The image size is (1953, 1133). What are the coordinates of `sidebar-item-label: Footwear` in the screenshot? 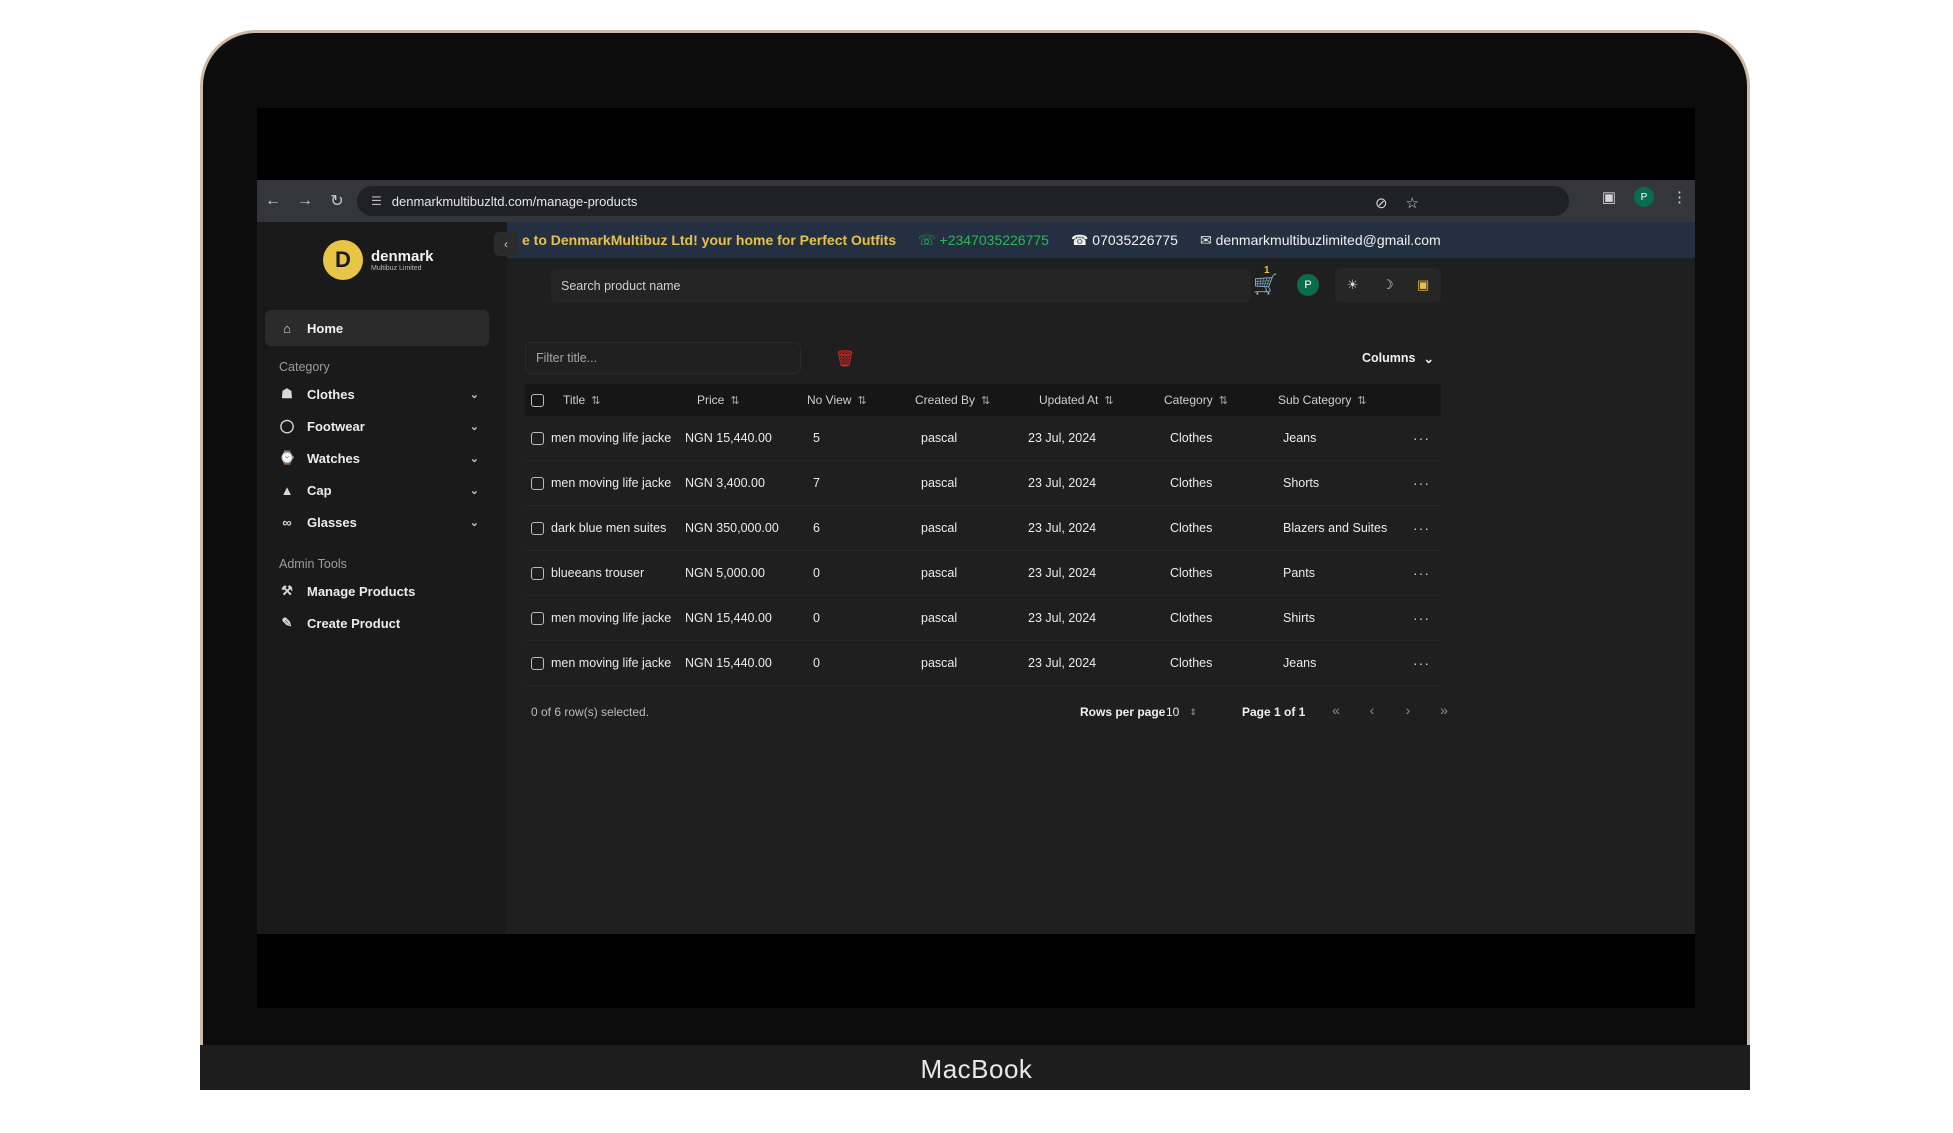 It's located at (336, 426).